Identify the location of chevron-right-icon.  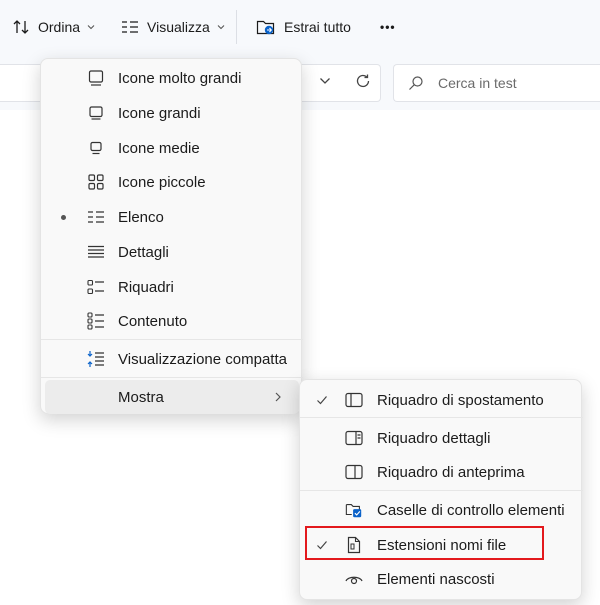
(278, 398).